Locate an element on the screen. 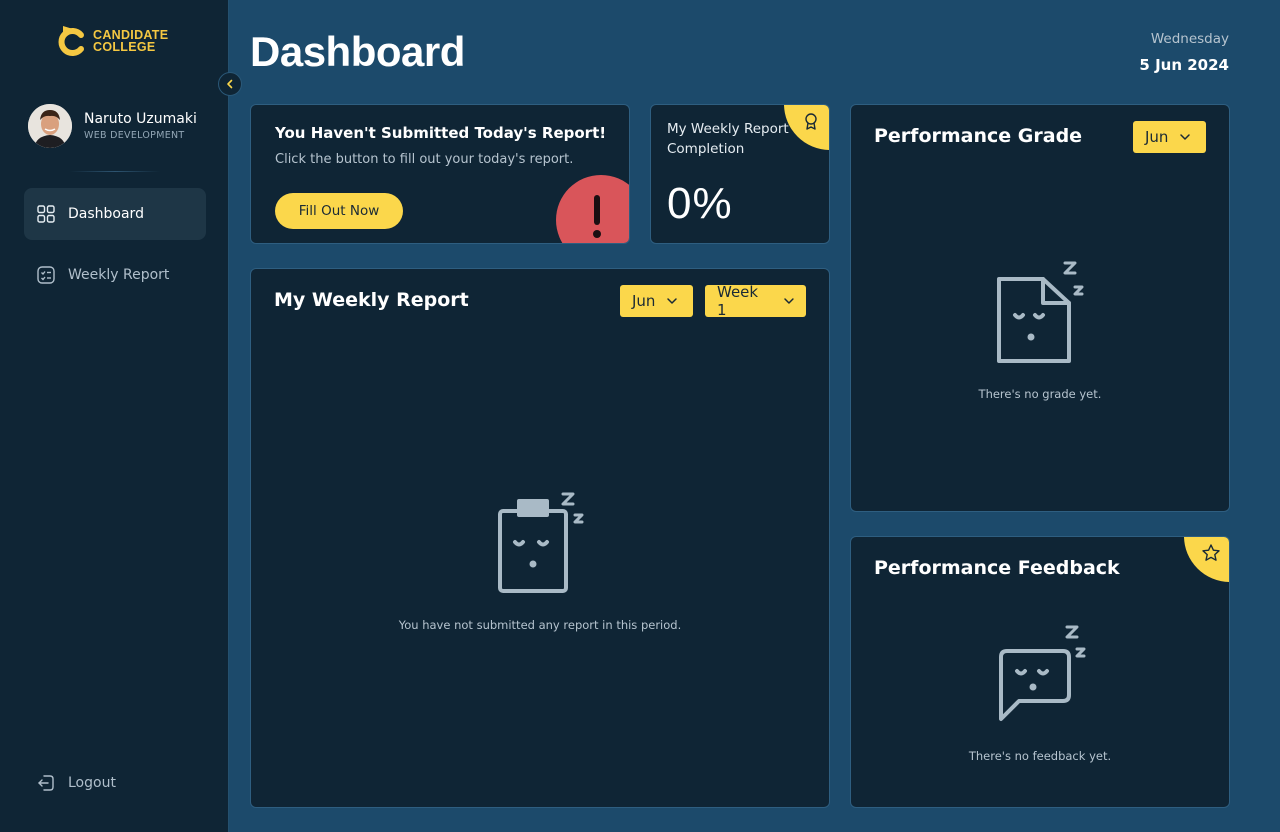  sidebar-item-weekly-report: Weekly Report is located at coordinates (115, 275).